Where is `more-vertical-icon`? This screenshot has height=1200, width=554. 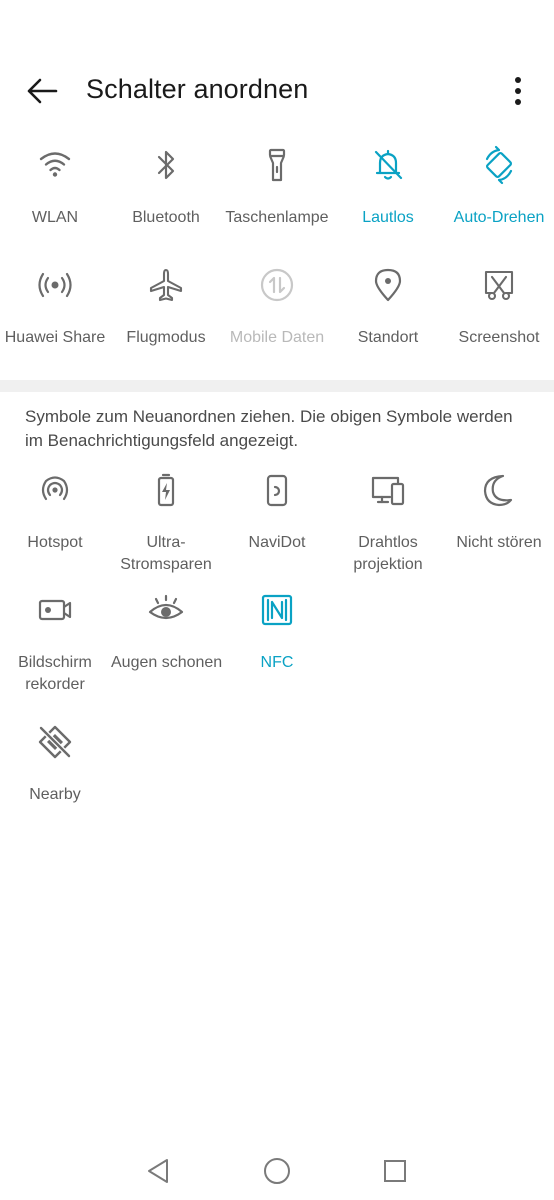 more-vertical-icon is located at coordinates (518, 91).